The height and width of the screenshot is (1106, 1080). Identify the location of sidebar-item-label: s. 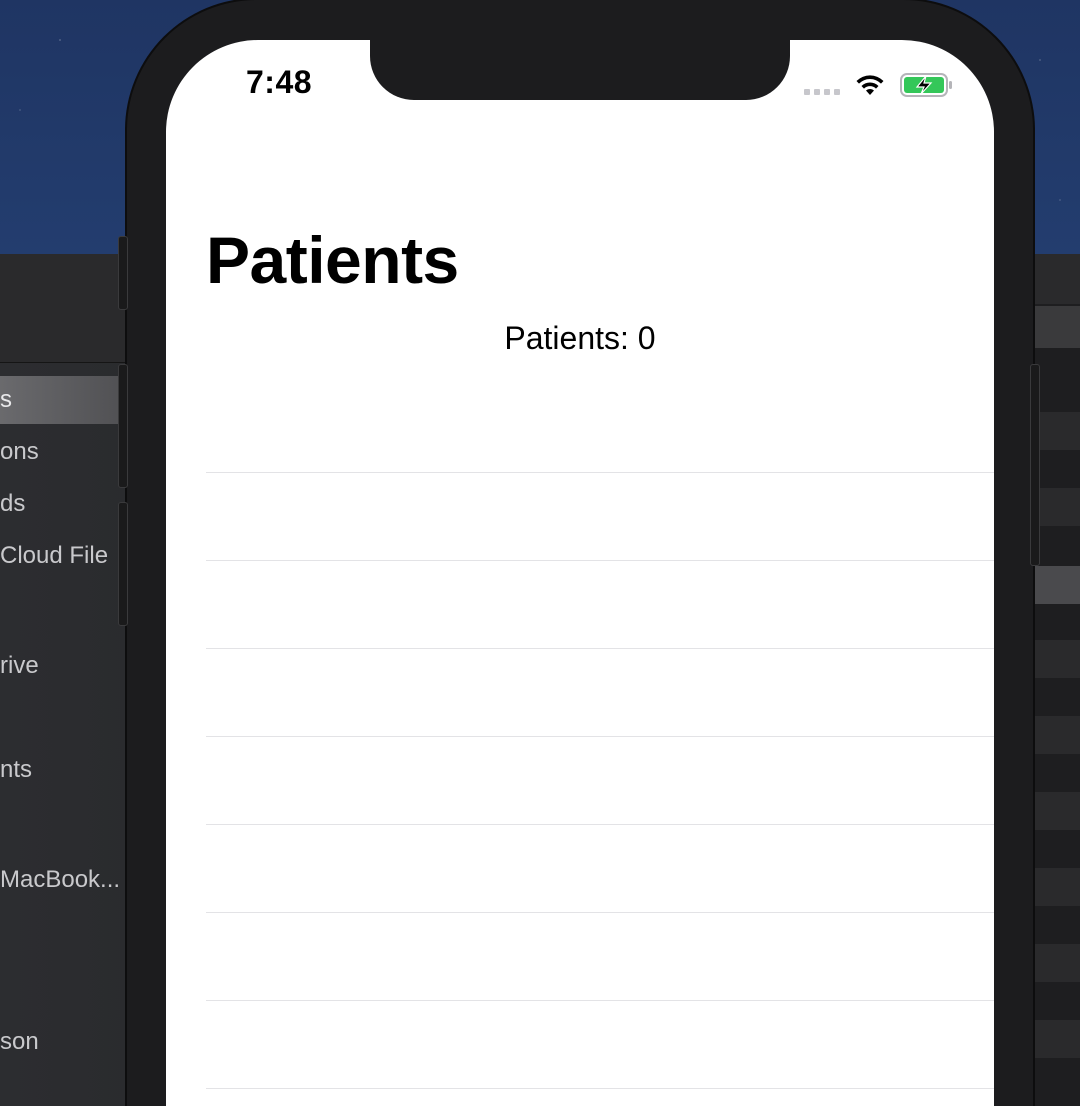
(6, 399).